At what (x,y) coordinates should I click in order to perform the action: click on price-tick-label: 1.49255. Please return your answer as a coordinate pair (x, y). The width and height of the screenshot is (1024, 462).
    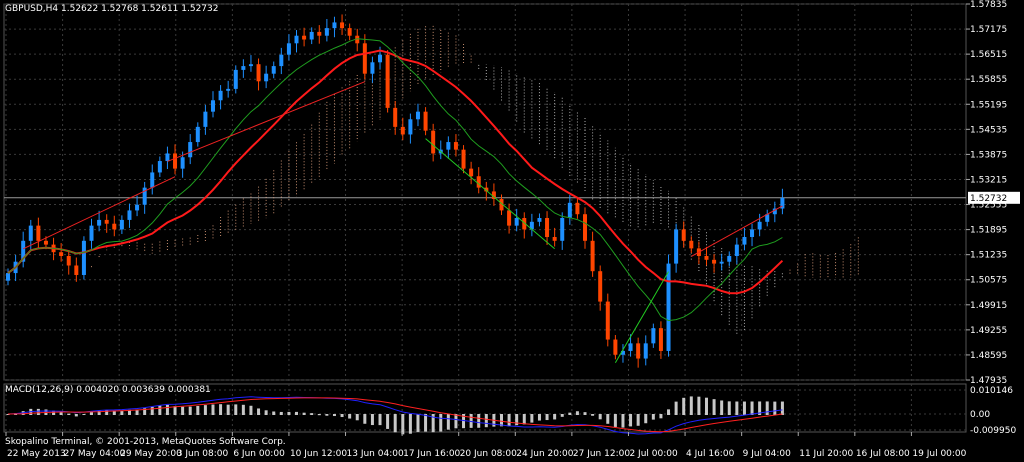
    Looking at the image, I should click on (988, 331).